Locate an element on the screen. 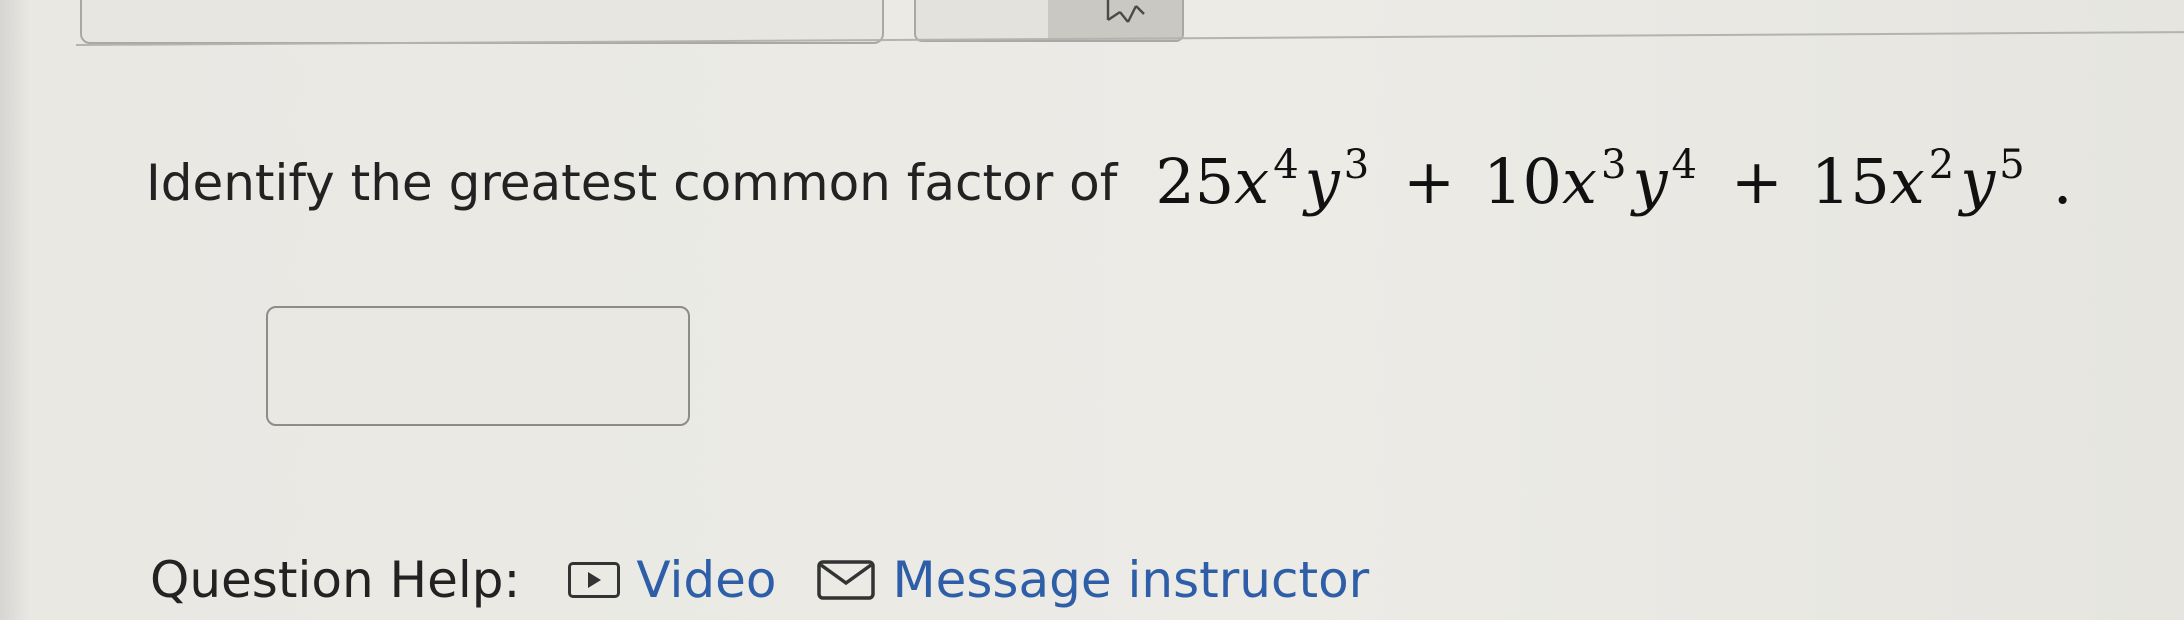 The height and width of the screenshot is (620, 2184). term-3: 15 x 2 y 5 is located at coordinates (1920, 180).